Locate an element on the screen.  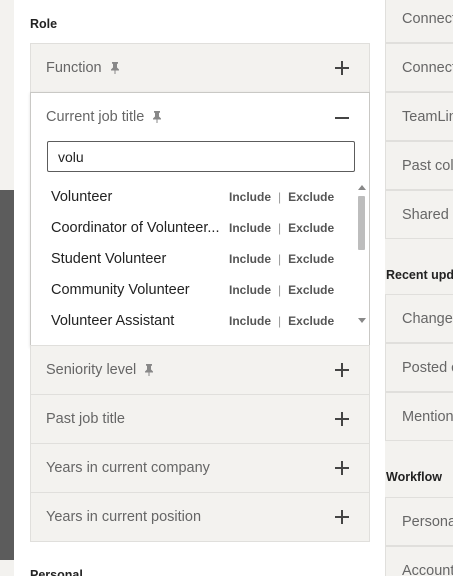
right-filter-item: Account is located at coordinates (419, 561).